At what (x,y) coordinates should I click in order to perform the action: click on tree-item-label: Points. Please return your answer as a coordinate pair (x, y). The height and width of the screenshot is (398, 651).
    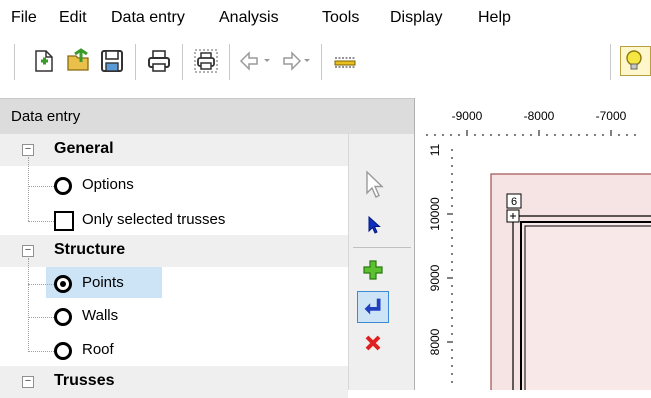
    Looking at the image, I should click on (103, 282).